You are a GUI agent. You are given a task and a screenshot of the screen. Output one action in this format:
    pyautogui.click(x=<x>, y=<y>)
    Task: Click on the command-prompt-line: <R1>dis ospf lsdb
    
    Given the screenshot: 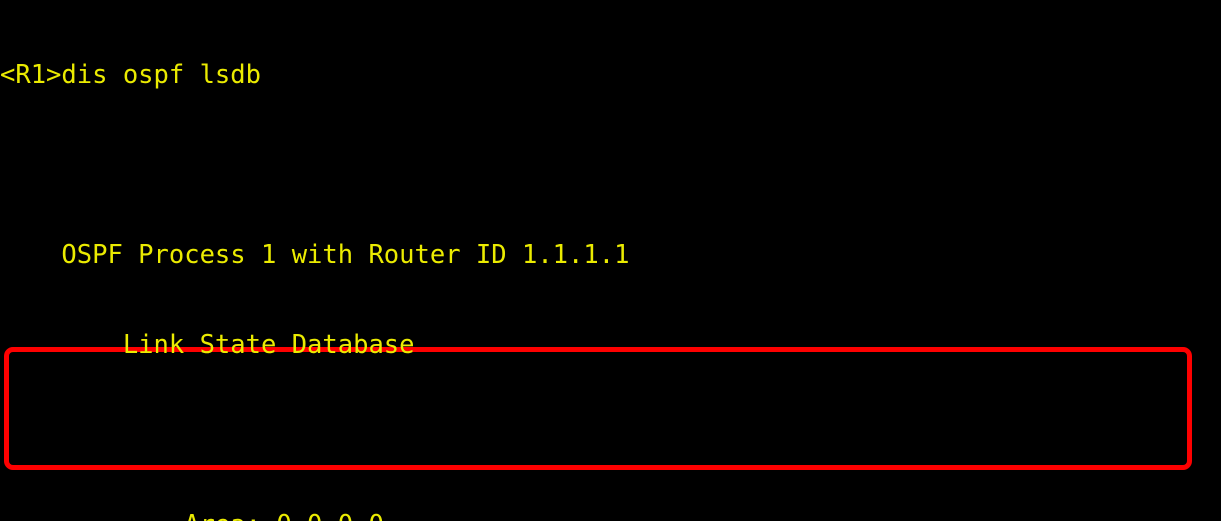 What is the action you would take?
    pyautogui.click(x=610, y=75)
    